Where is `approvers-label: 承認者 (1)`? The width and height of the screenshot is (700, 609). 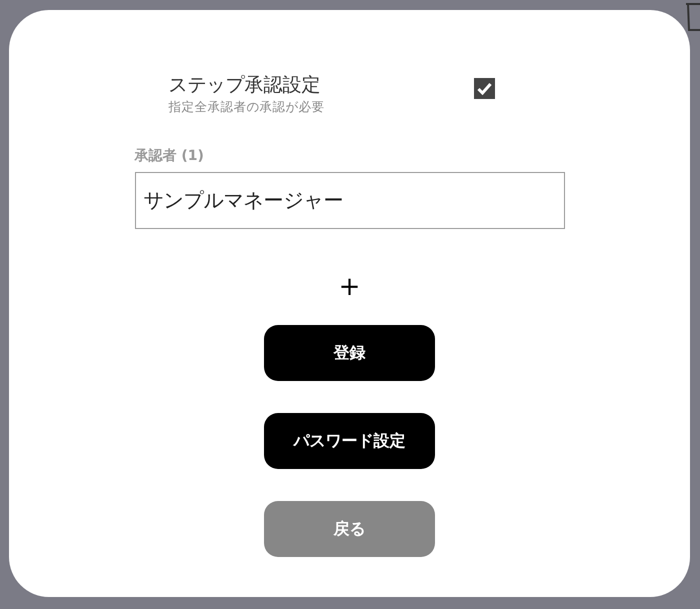
approvers-label: 承認者 (1) is located at coordinates (169, 156).